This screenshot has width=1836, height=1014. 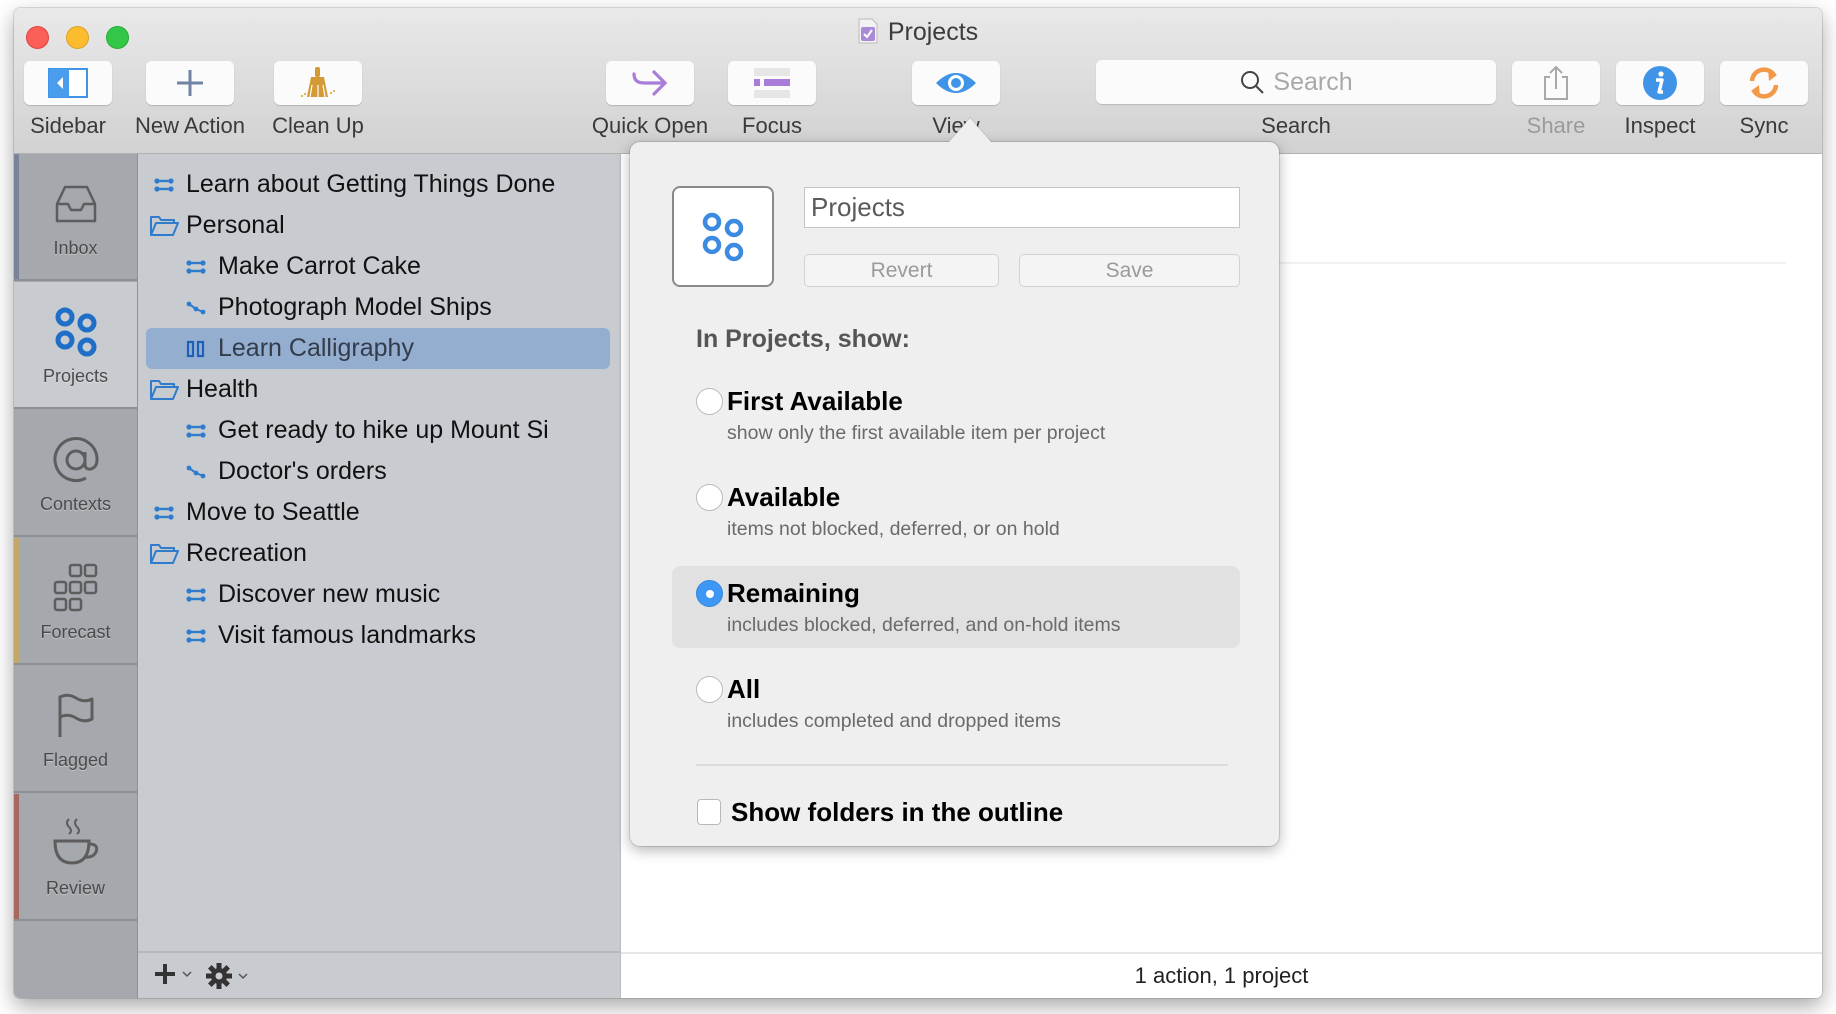 What do you see at coordinates (744, 689) in the screenshot?
I see `option-title: All` at bounding box center [744, 689].